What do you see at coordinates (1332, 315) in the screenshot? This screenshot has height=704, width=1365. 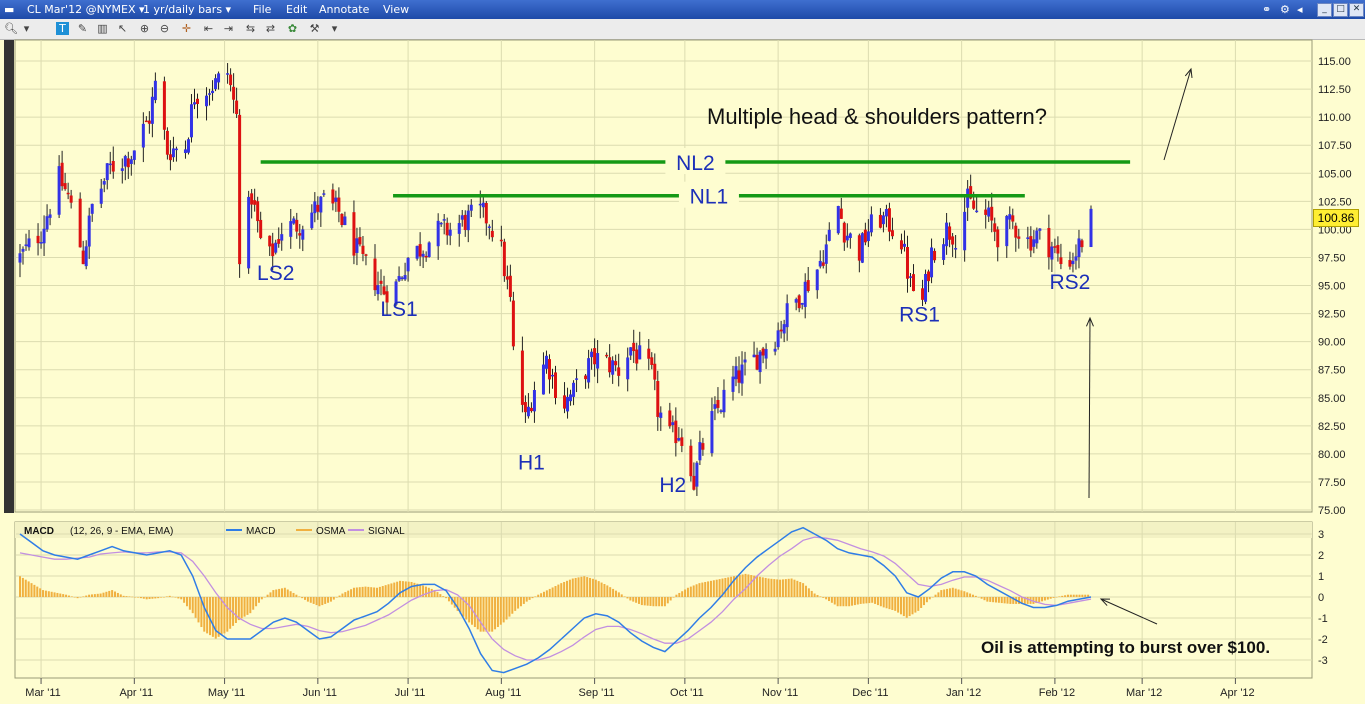 I see `price-tick-label: 92.50` at bounding box center [1332, 315].